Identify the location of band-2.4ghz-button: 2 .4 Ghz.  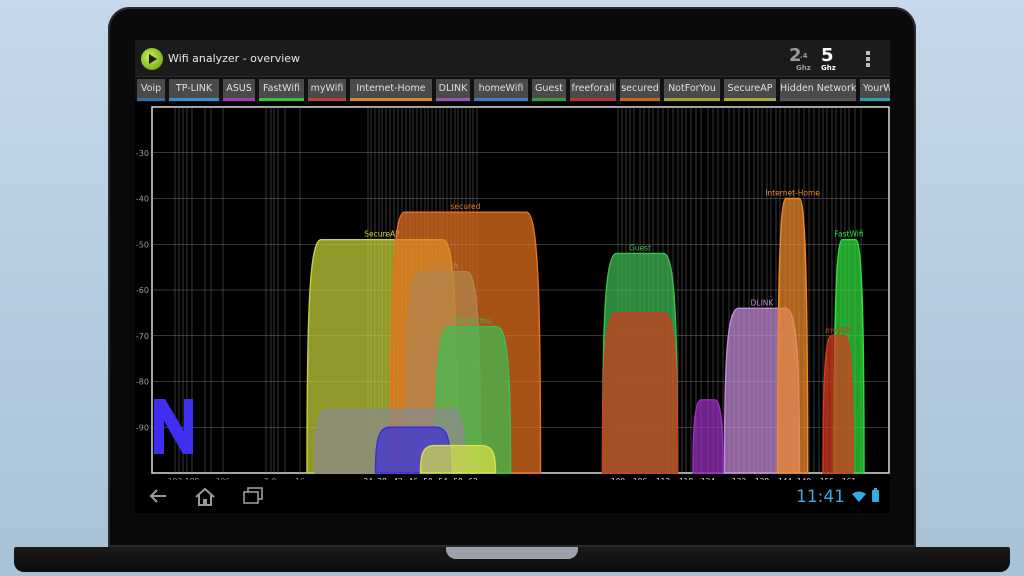
(800, 59).